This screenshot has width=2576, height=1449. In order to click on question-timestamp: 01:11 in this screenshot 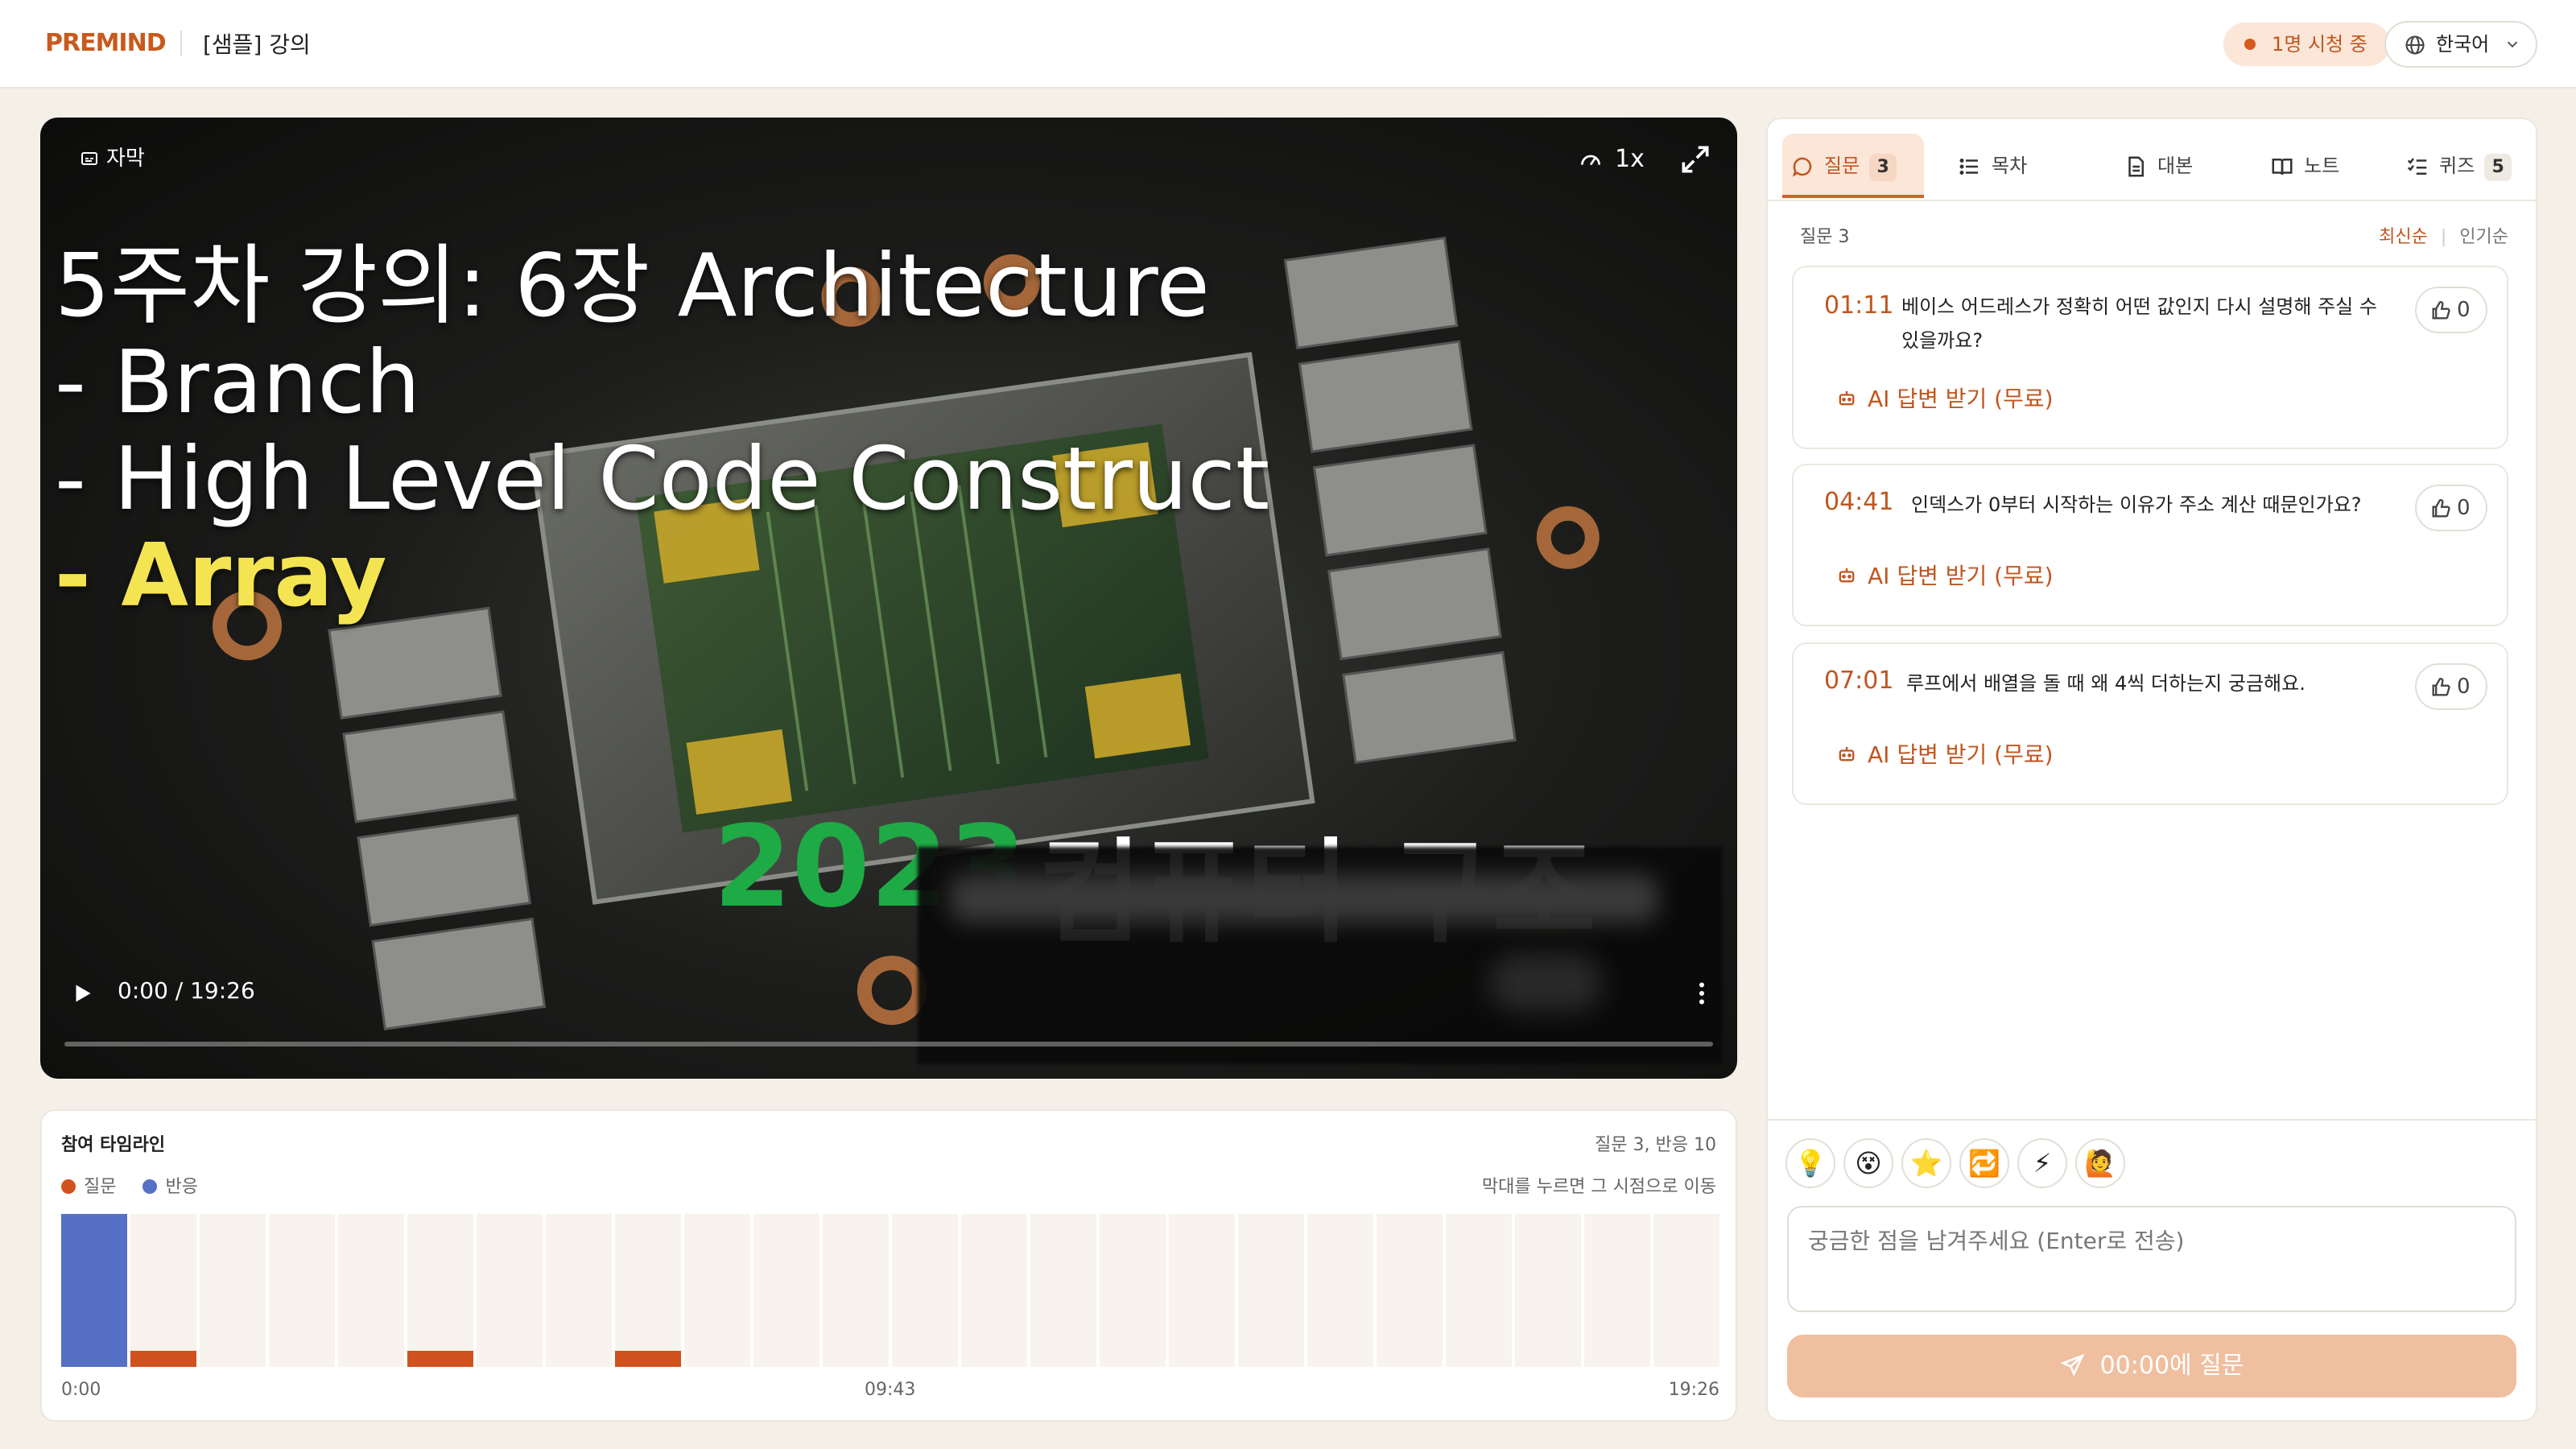, I will do `click(1858, 305)`.